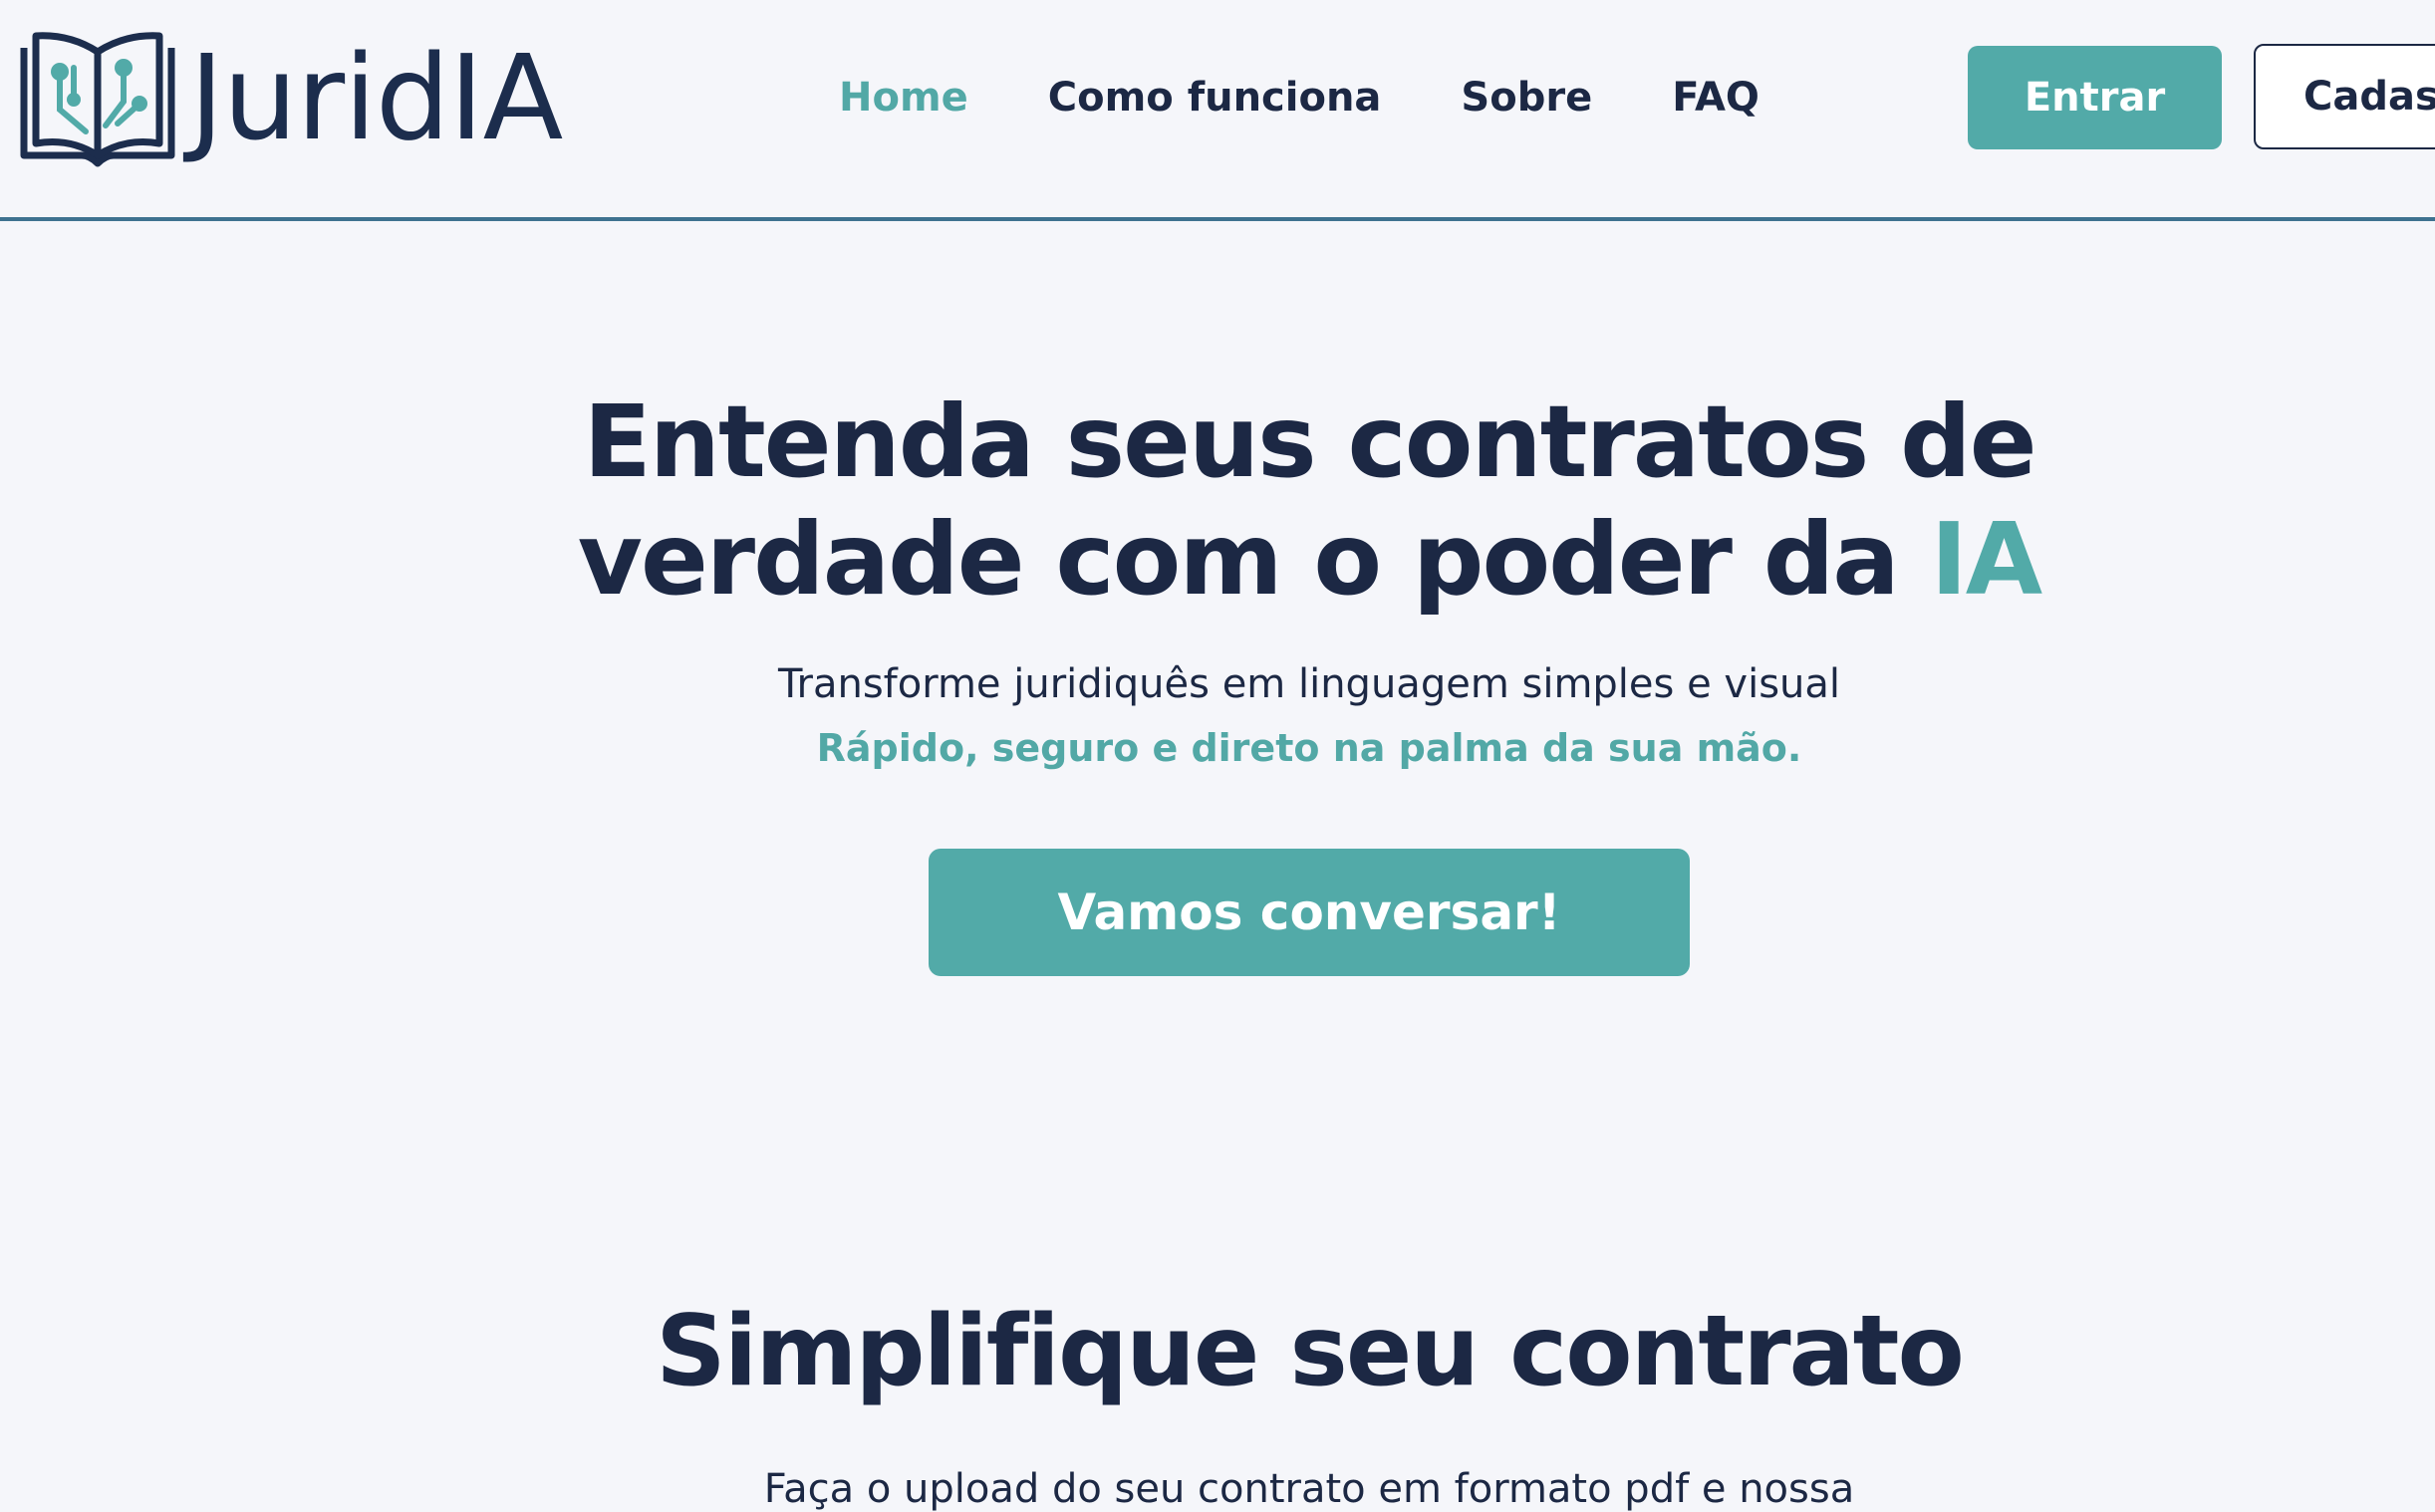  I want to click on brand-logo: JuridIA, so click(292, 97).